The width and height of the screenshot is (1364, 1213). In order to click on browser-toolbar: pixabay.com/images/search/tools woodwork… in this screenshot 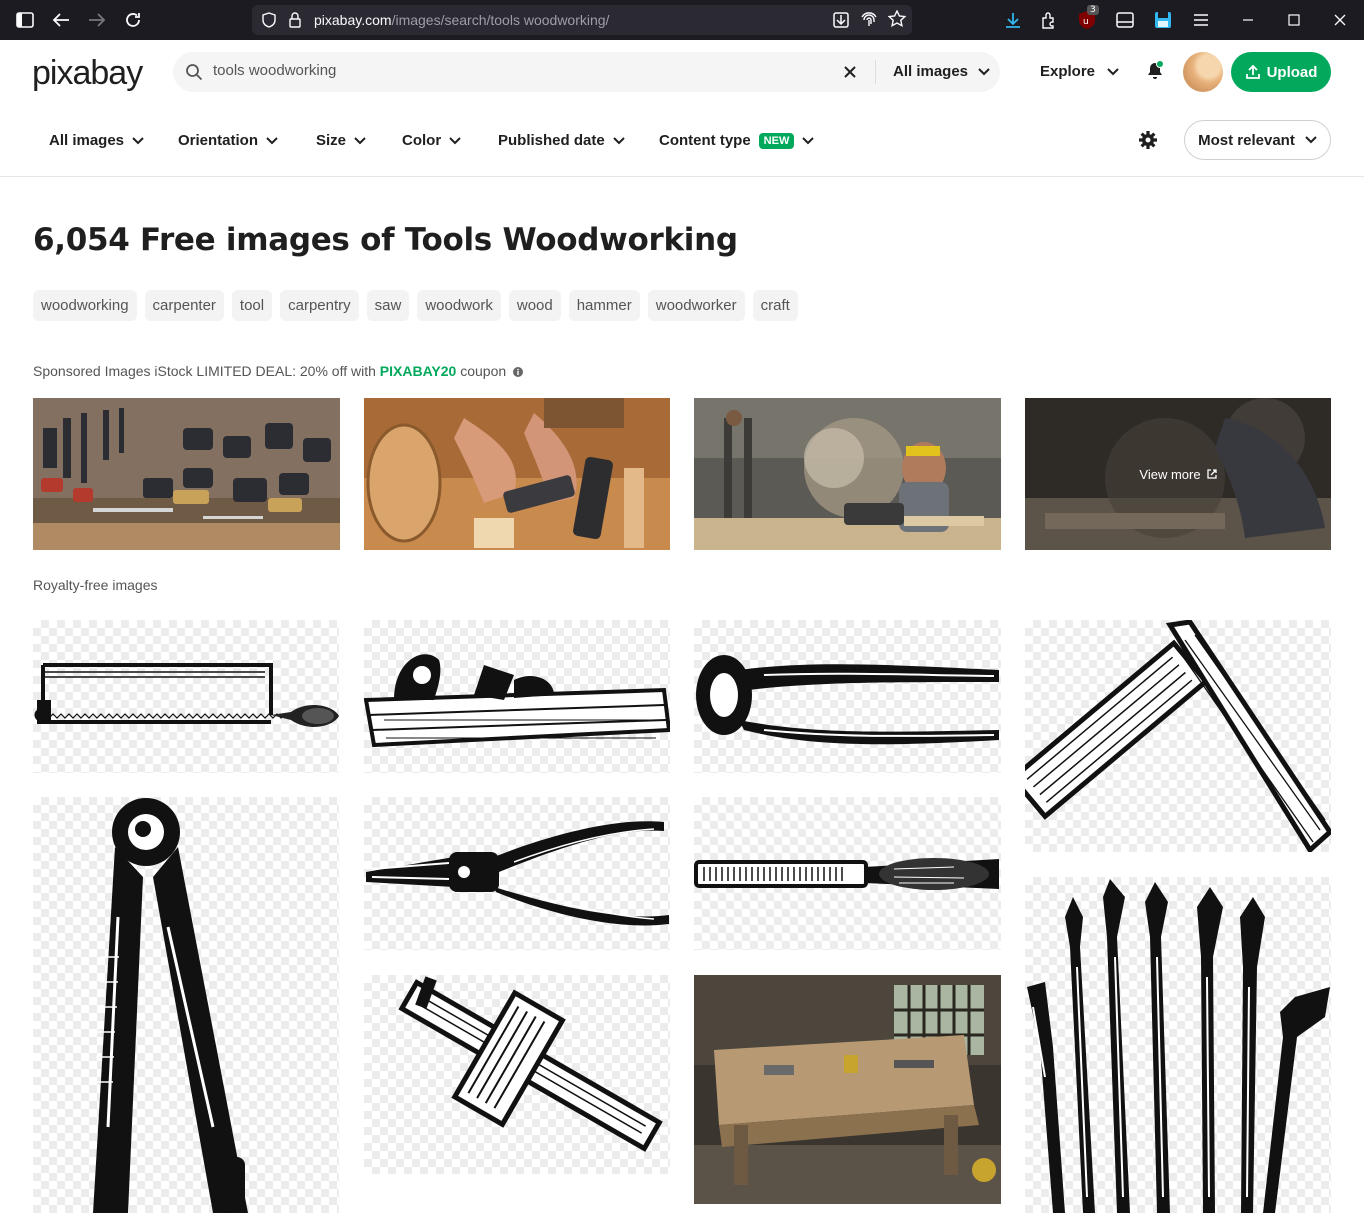, I will do `click(682, 20)`.